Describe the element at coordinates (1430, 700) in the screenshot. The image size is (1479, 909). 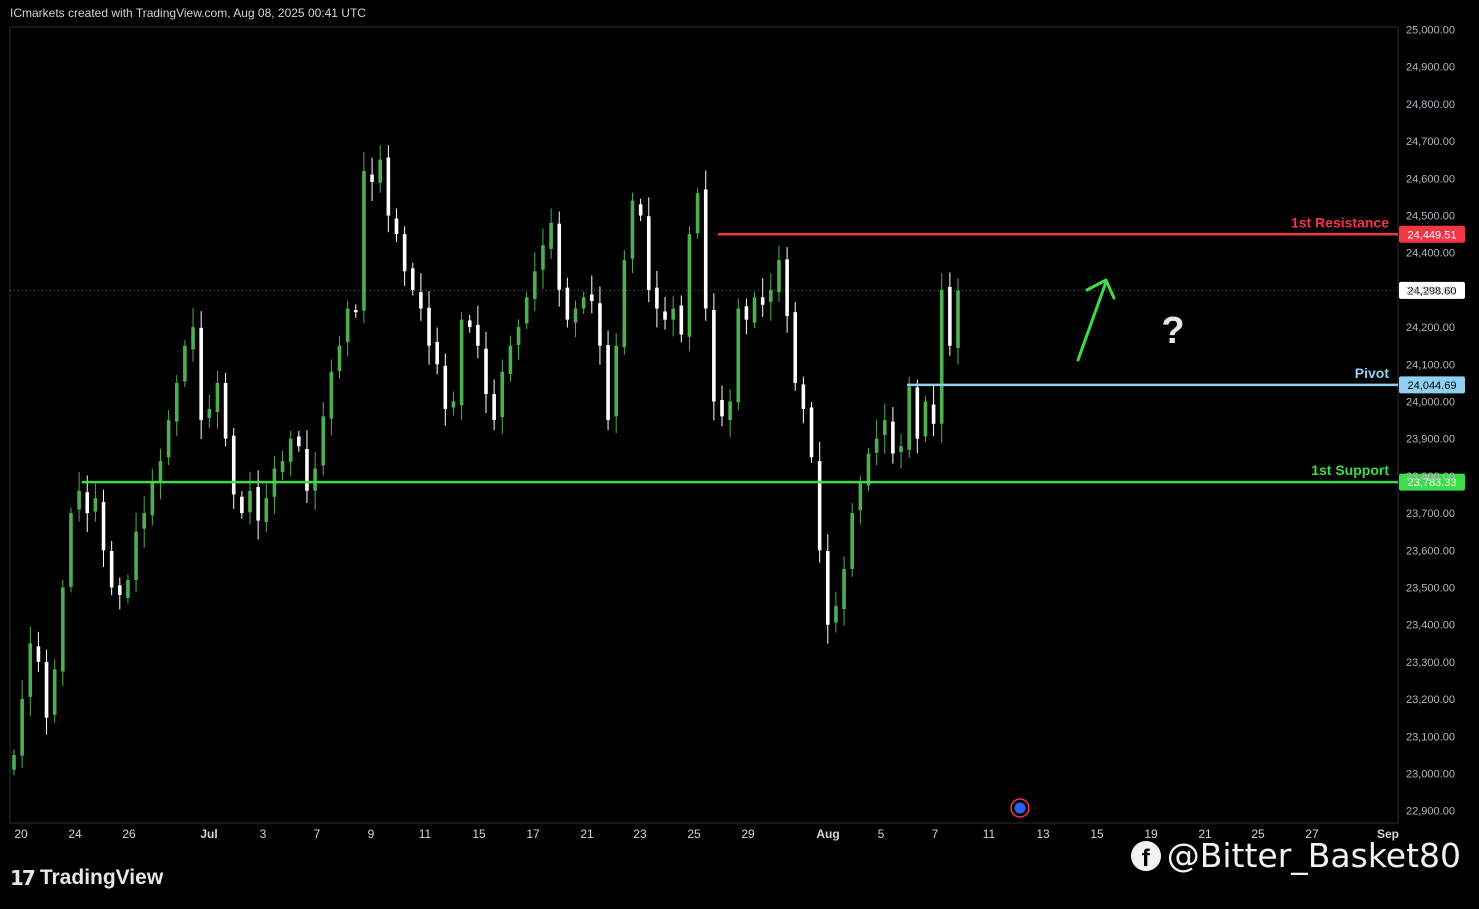
I see `price-tick-label: 23,200.00` at that location.